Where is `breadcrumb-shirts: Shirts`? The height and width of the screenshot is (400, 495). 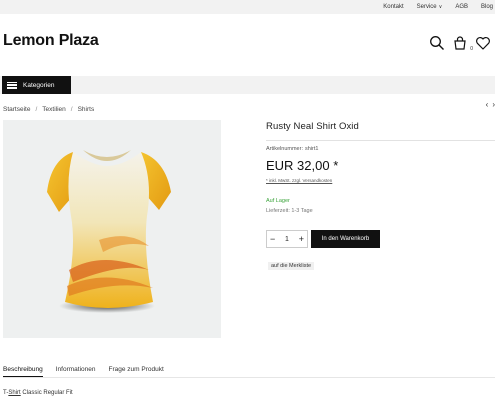
breadcrumb-shirts: Shirts is located at coordinates (86, 109).